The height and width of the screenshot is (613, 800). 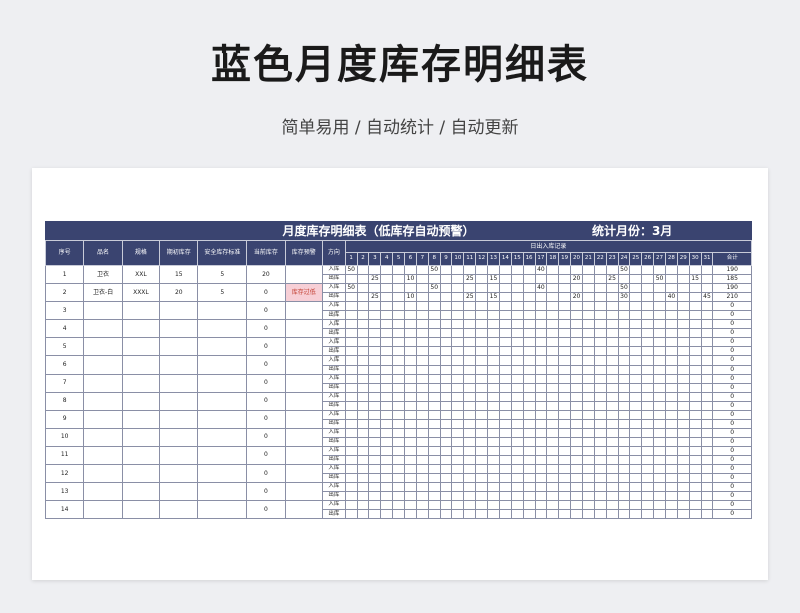 I want to click on seq-cell: 7, so click(x=64, y=383).